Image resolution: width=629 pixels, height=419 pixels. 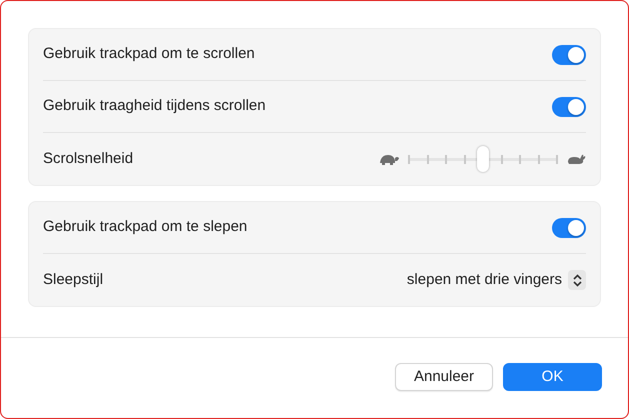 What do you see at coordinates (73, 280) in the screenshot?
I see `setting-label: Sleepstijl` at bounding box center [73, 280].